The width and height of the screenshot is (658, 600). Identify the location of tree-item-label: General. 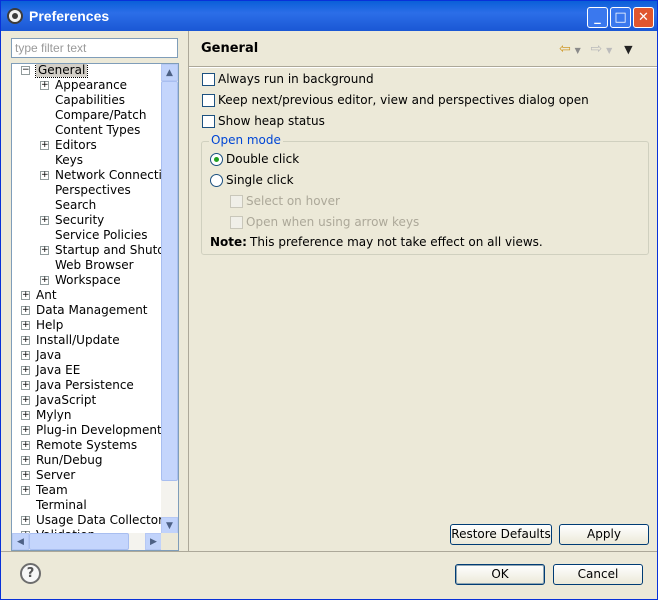
(61, 71).